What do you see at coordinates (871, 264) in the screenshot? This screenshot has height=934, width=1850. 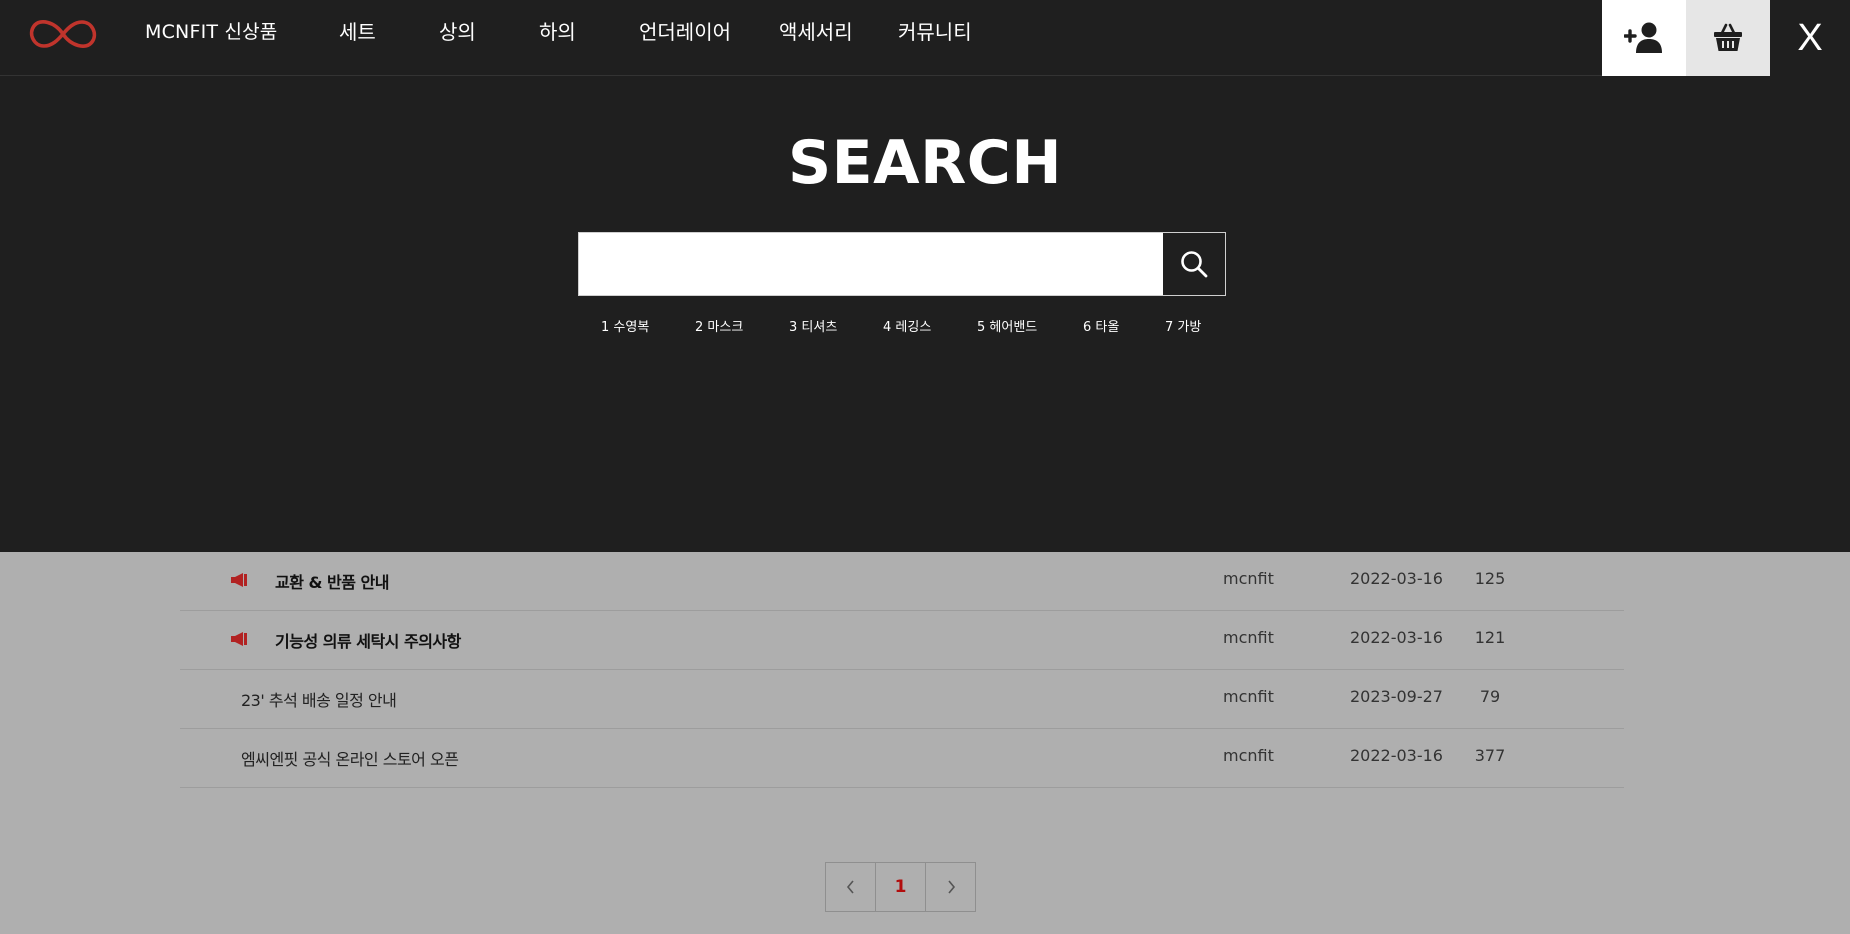 I see `search-input` at bounding box center [871, 264].